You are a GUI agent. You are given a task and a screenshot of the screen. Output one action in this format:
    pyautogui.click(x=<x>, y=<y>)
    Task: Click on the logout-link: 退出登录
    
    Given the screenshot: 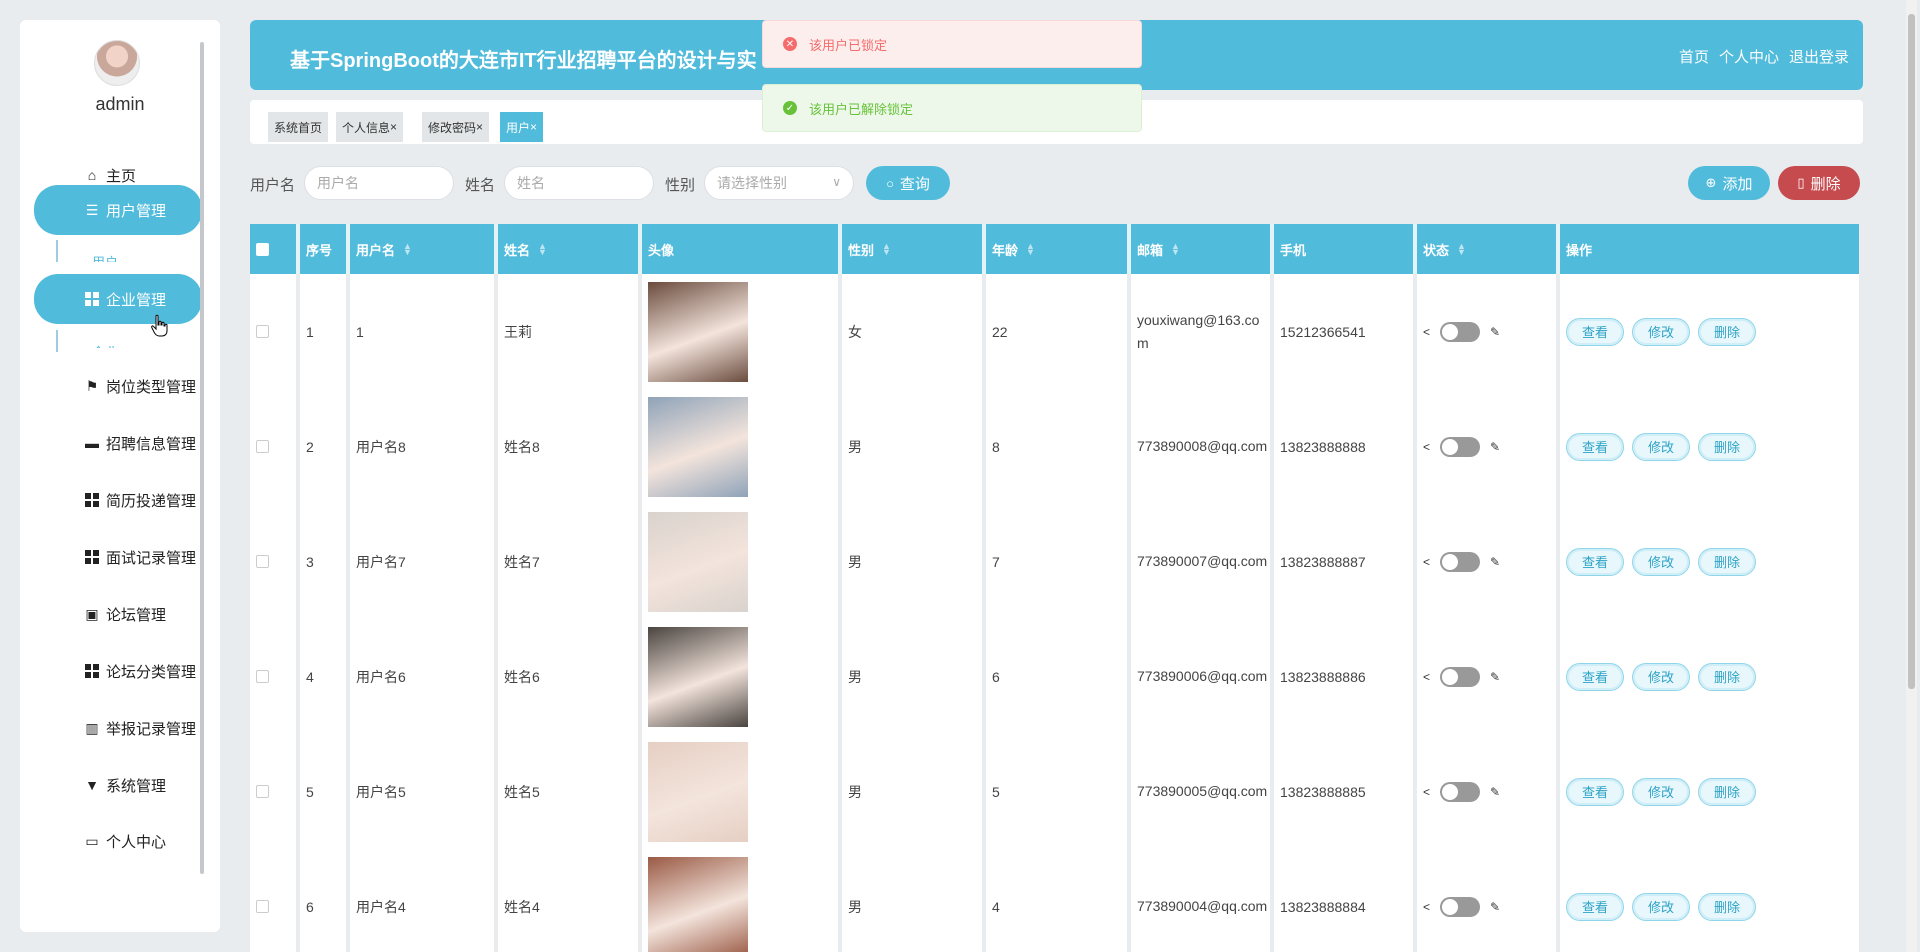 What is the action you would take?
    pyautogui.click(x=1819, y=56)
    